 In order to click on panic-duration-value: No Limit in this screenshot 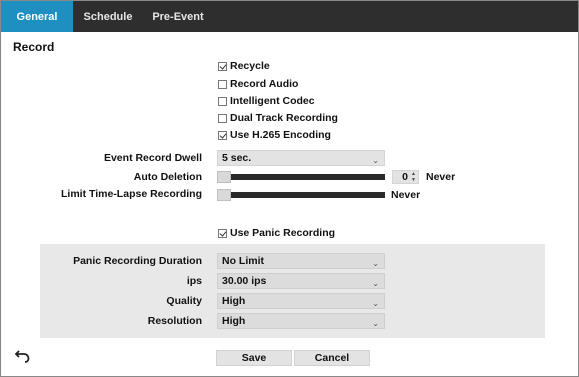, I will do `click(243, 261)`.